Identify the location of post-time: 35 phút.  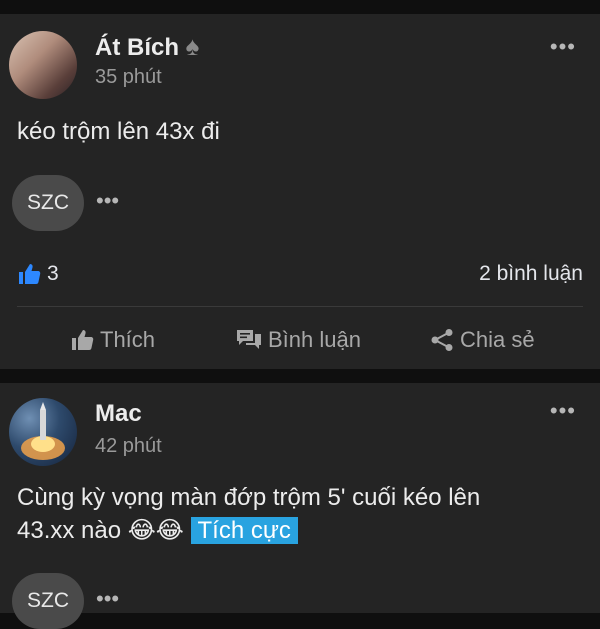
(128, 77).